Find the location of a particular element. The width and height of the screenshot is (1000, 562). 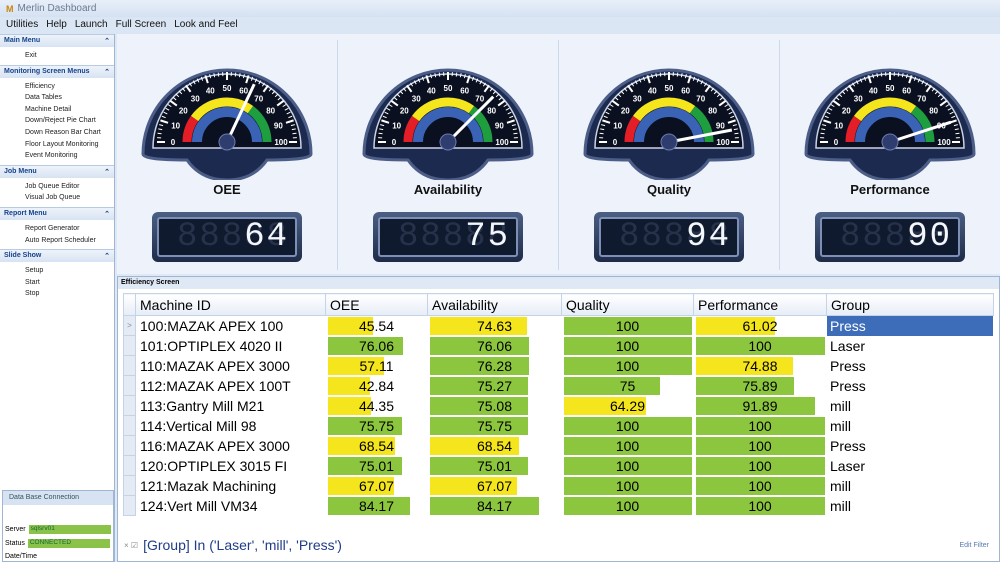

sidebar-item: Start is located at coordinates (57, 283).